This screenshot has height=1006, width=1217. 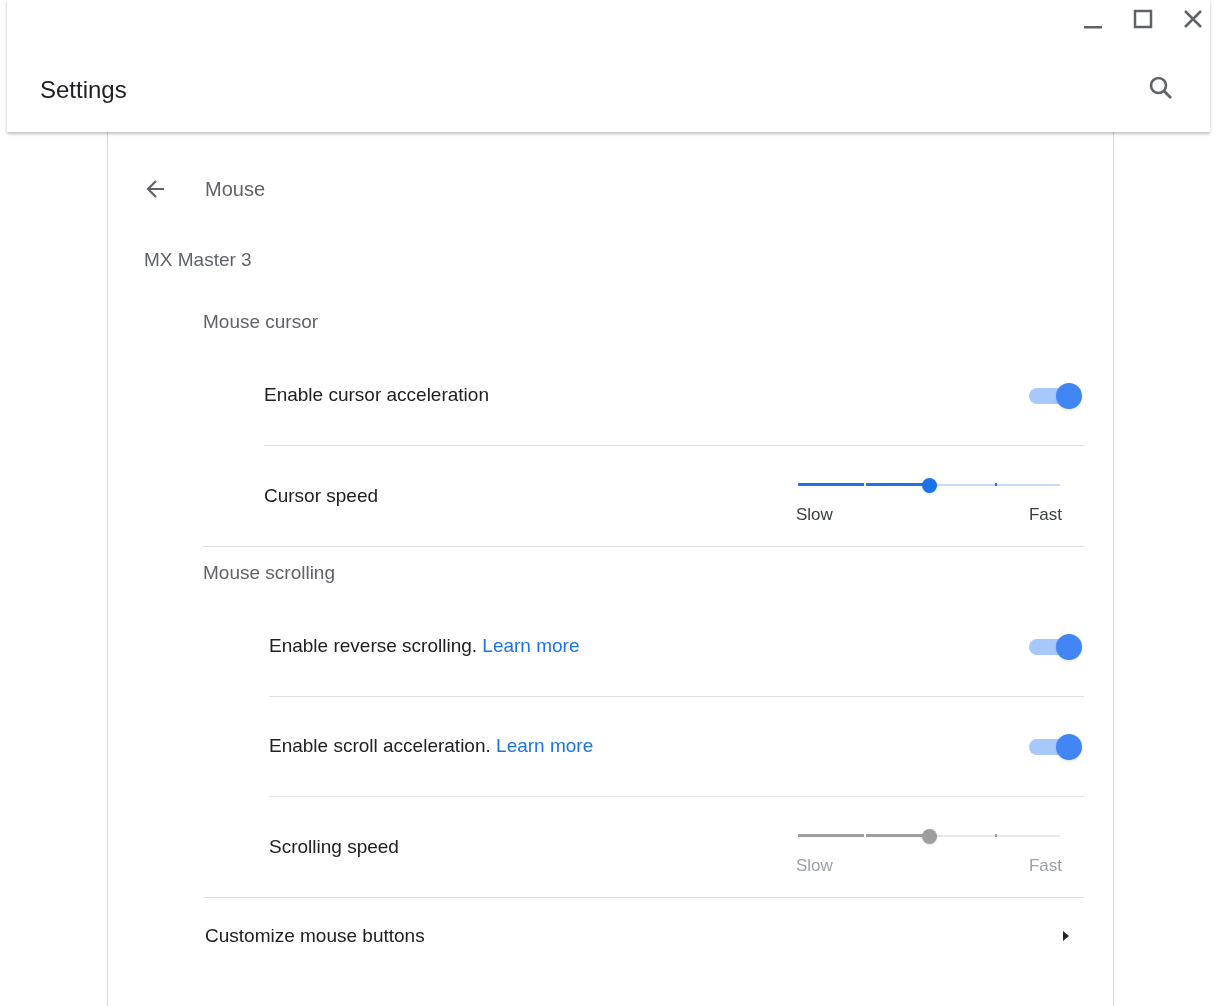 I want to click on row-label: Cursor speed, so click(x=321, y=495).